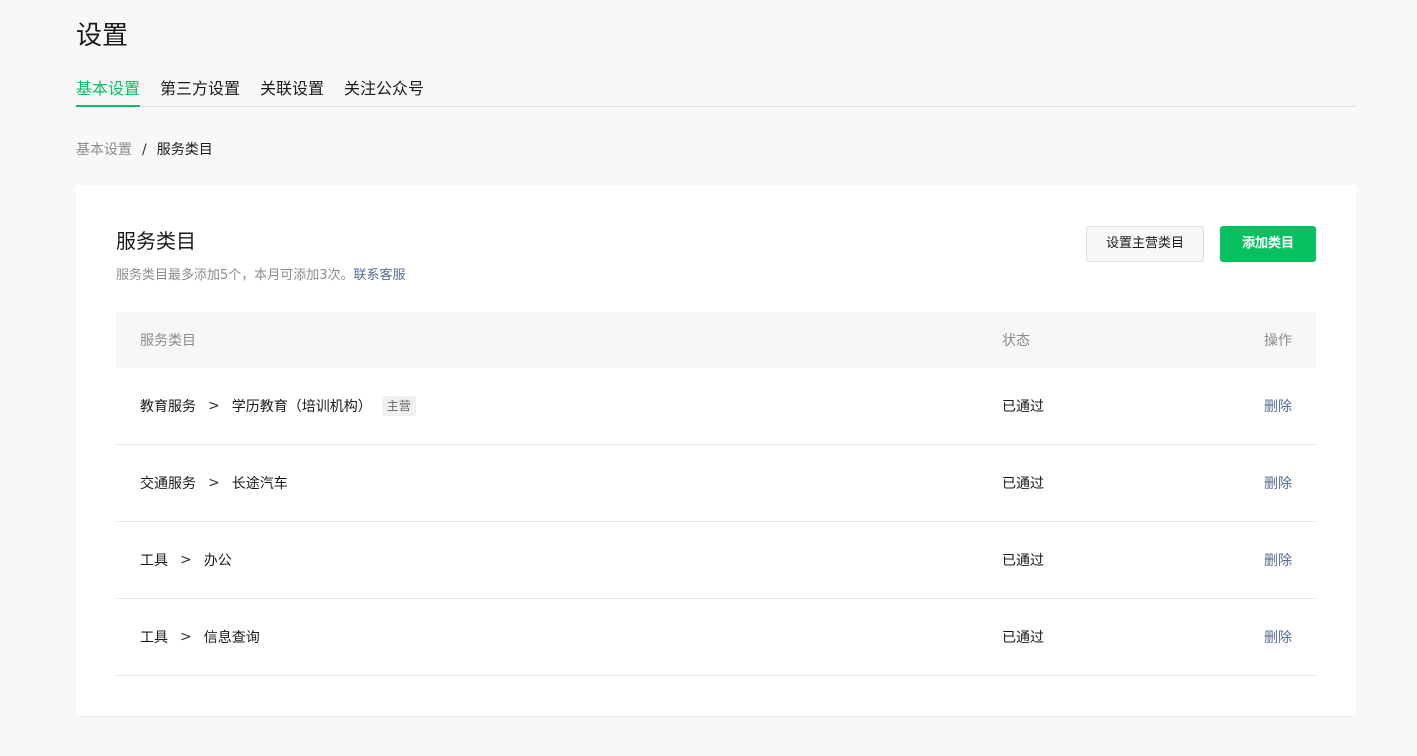  I want to click on category-cell: 工具 > 办公, so click(186, 560).